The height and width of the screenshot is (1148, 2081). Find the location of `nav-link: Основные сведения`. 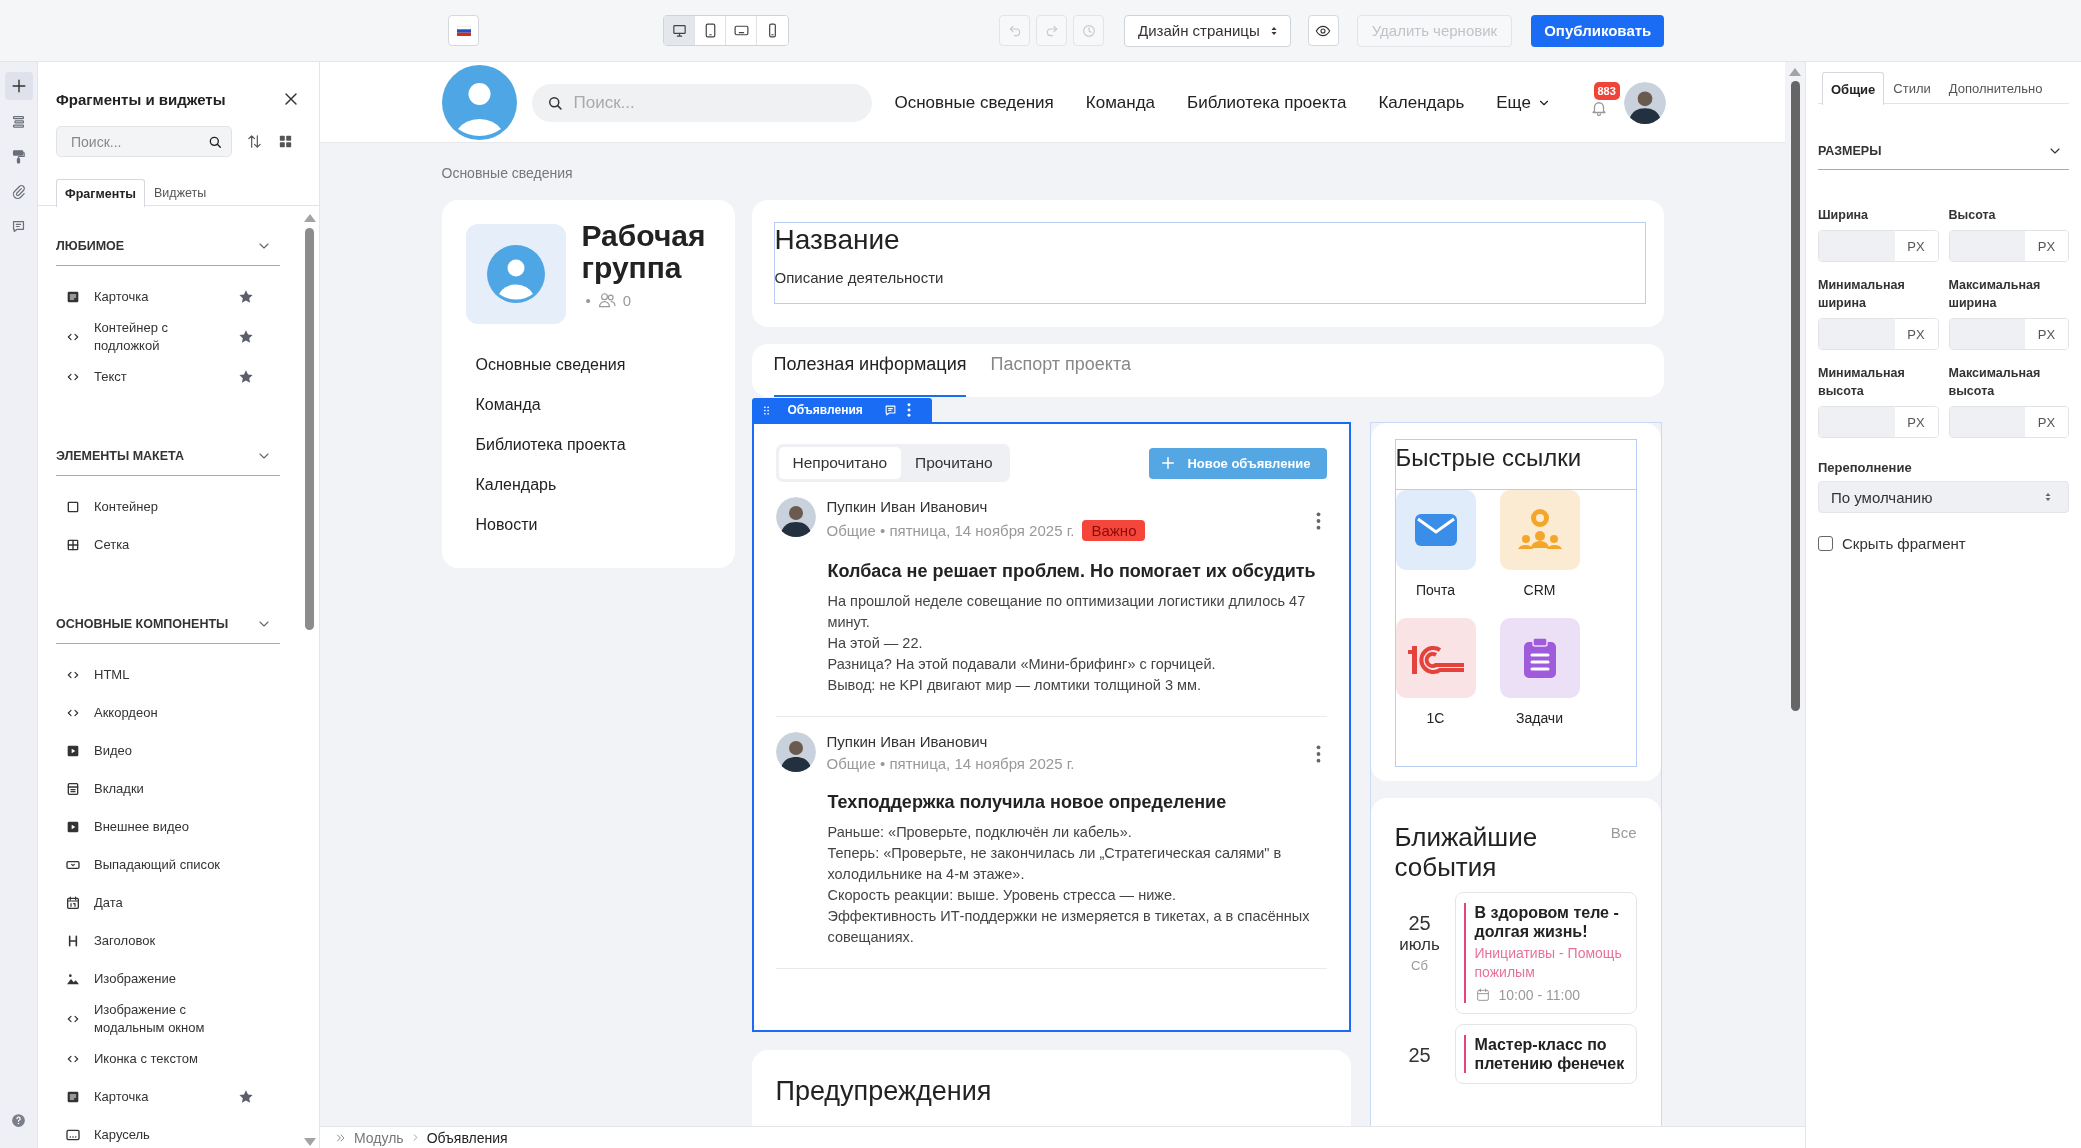

nav-link: Основные сведения is located at coordinates (974, 102).